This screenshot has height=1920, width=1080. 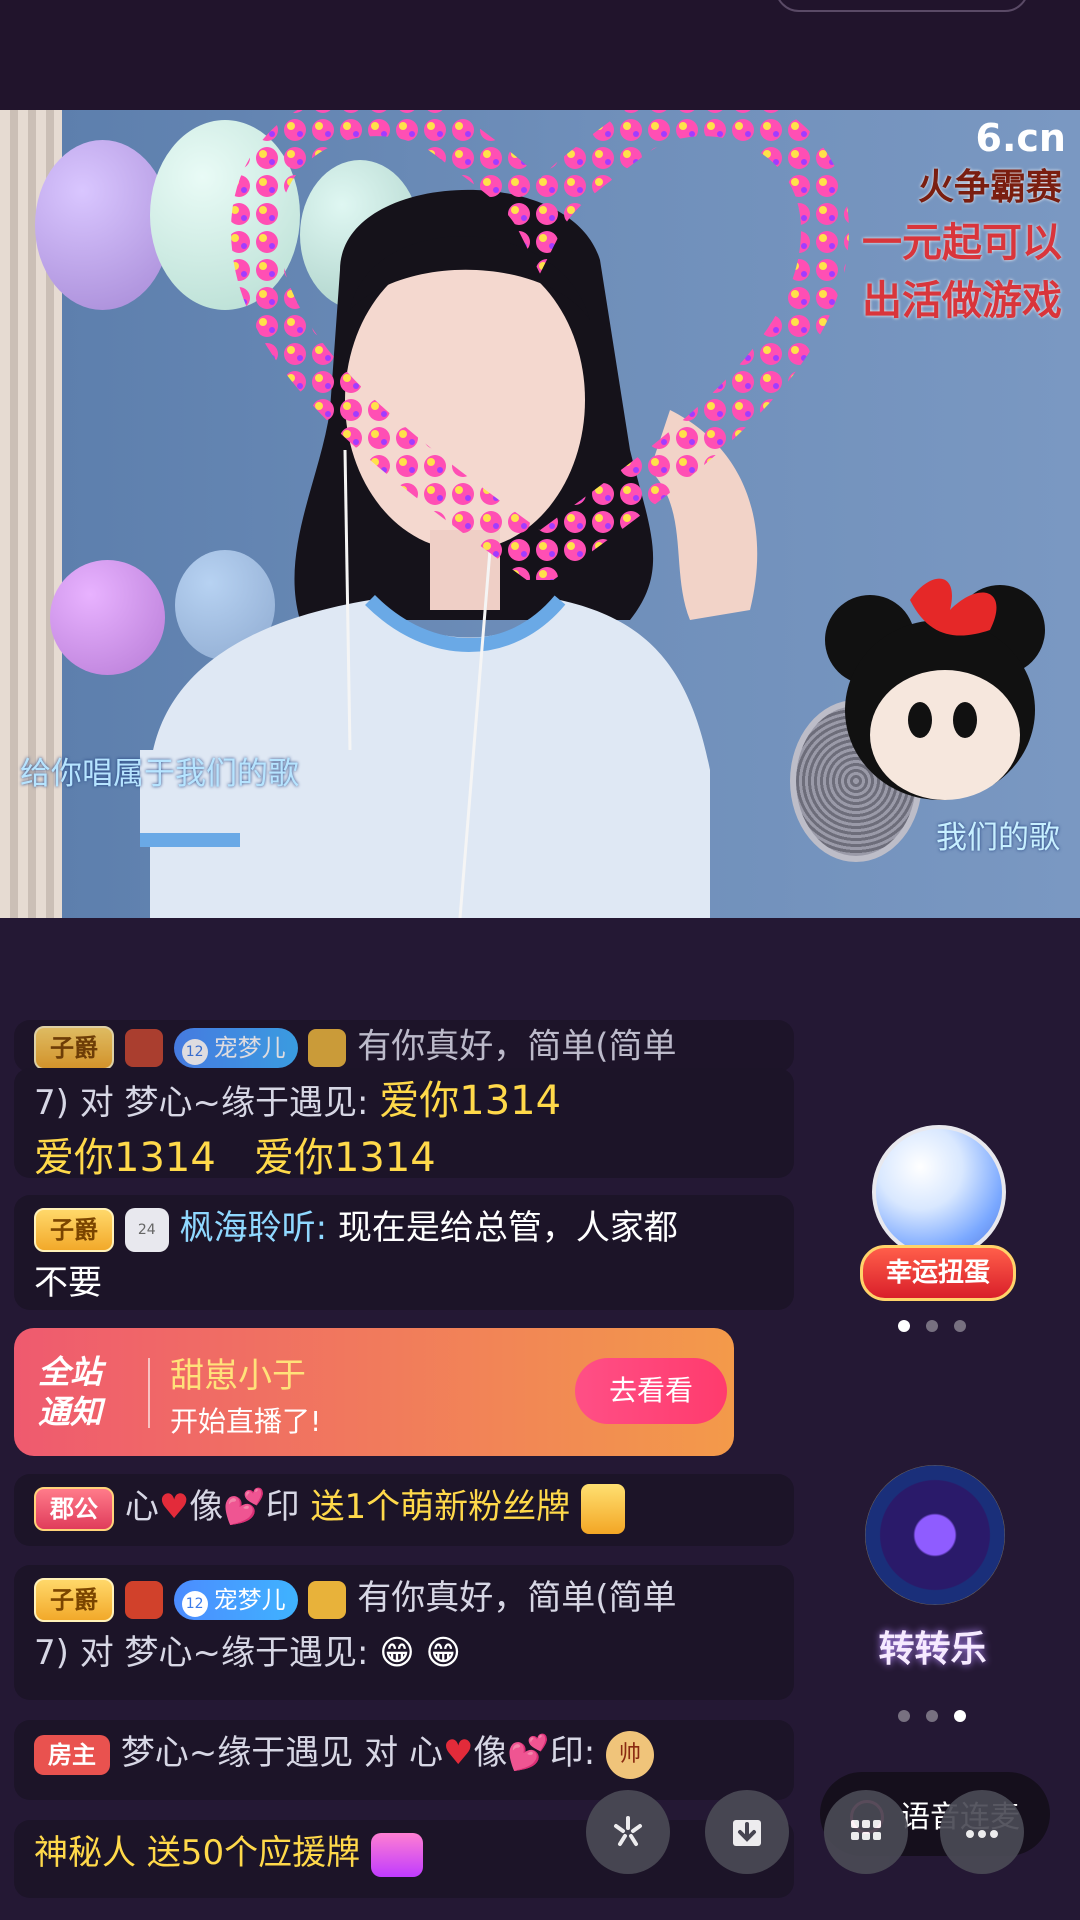 I want to click on more-dots-icon, so click(x=982, y=1834).